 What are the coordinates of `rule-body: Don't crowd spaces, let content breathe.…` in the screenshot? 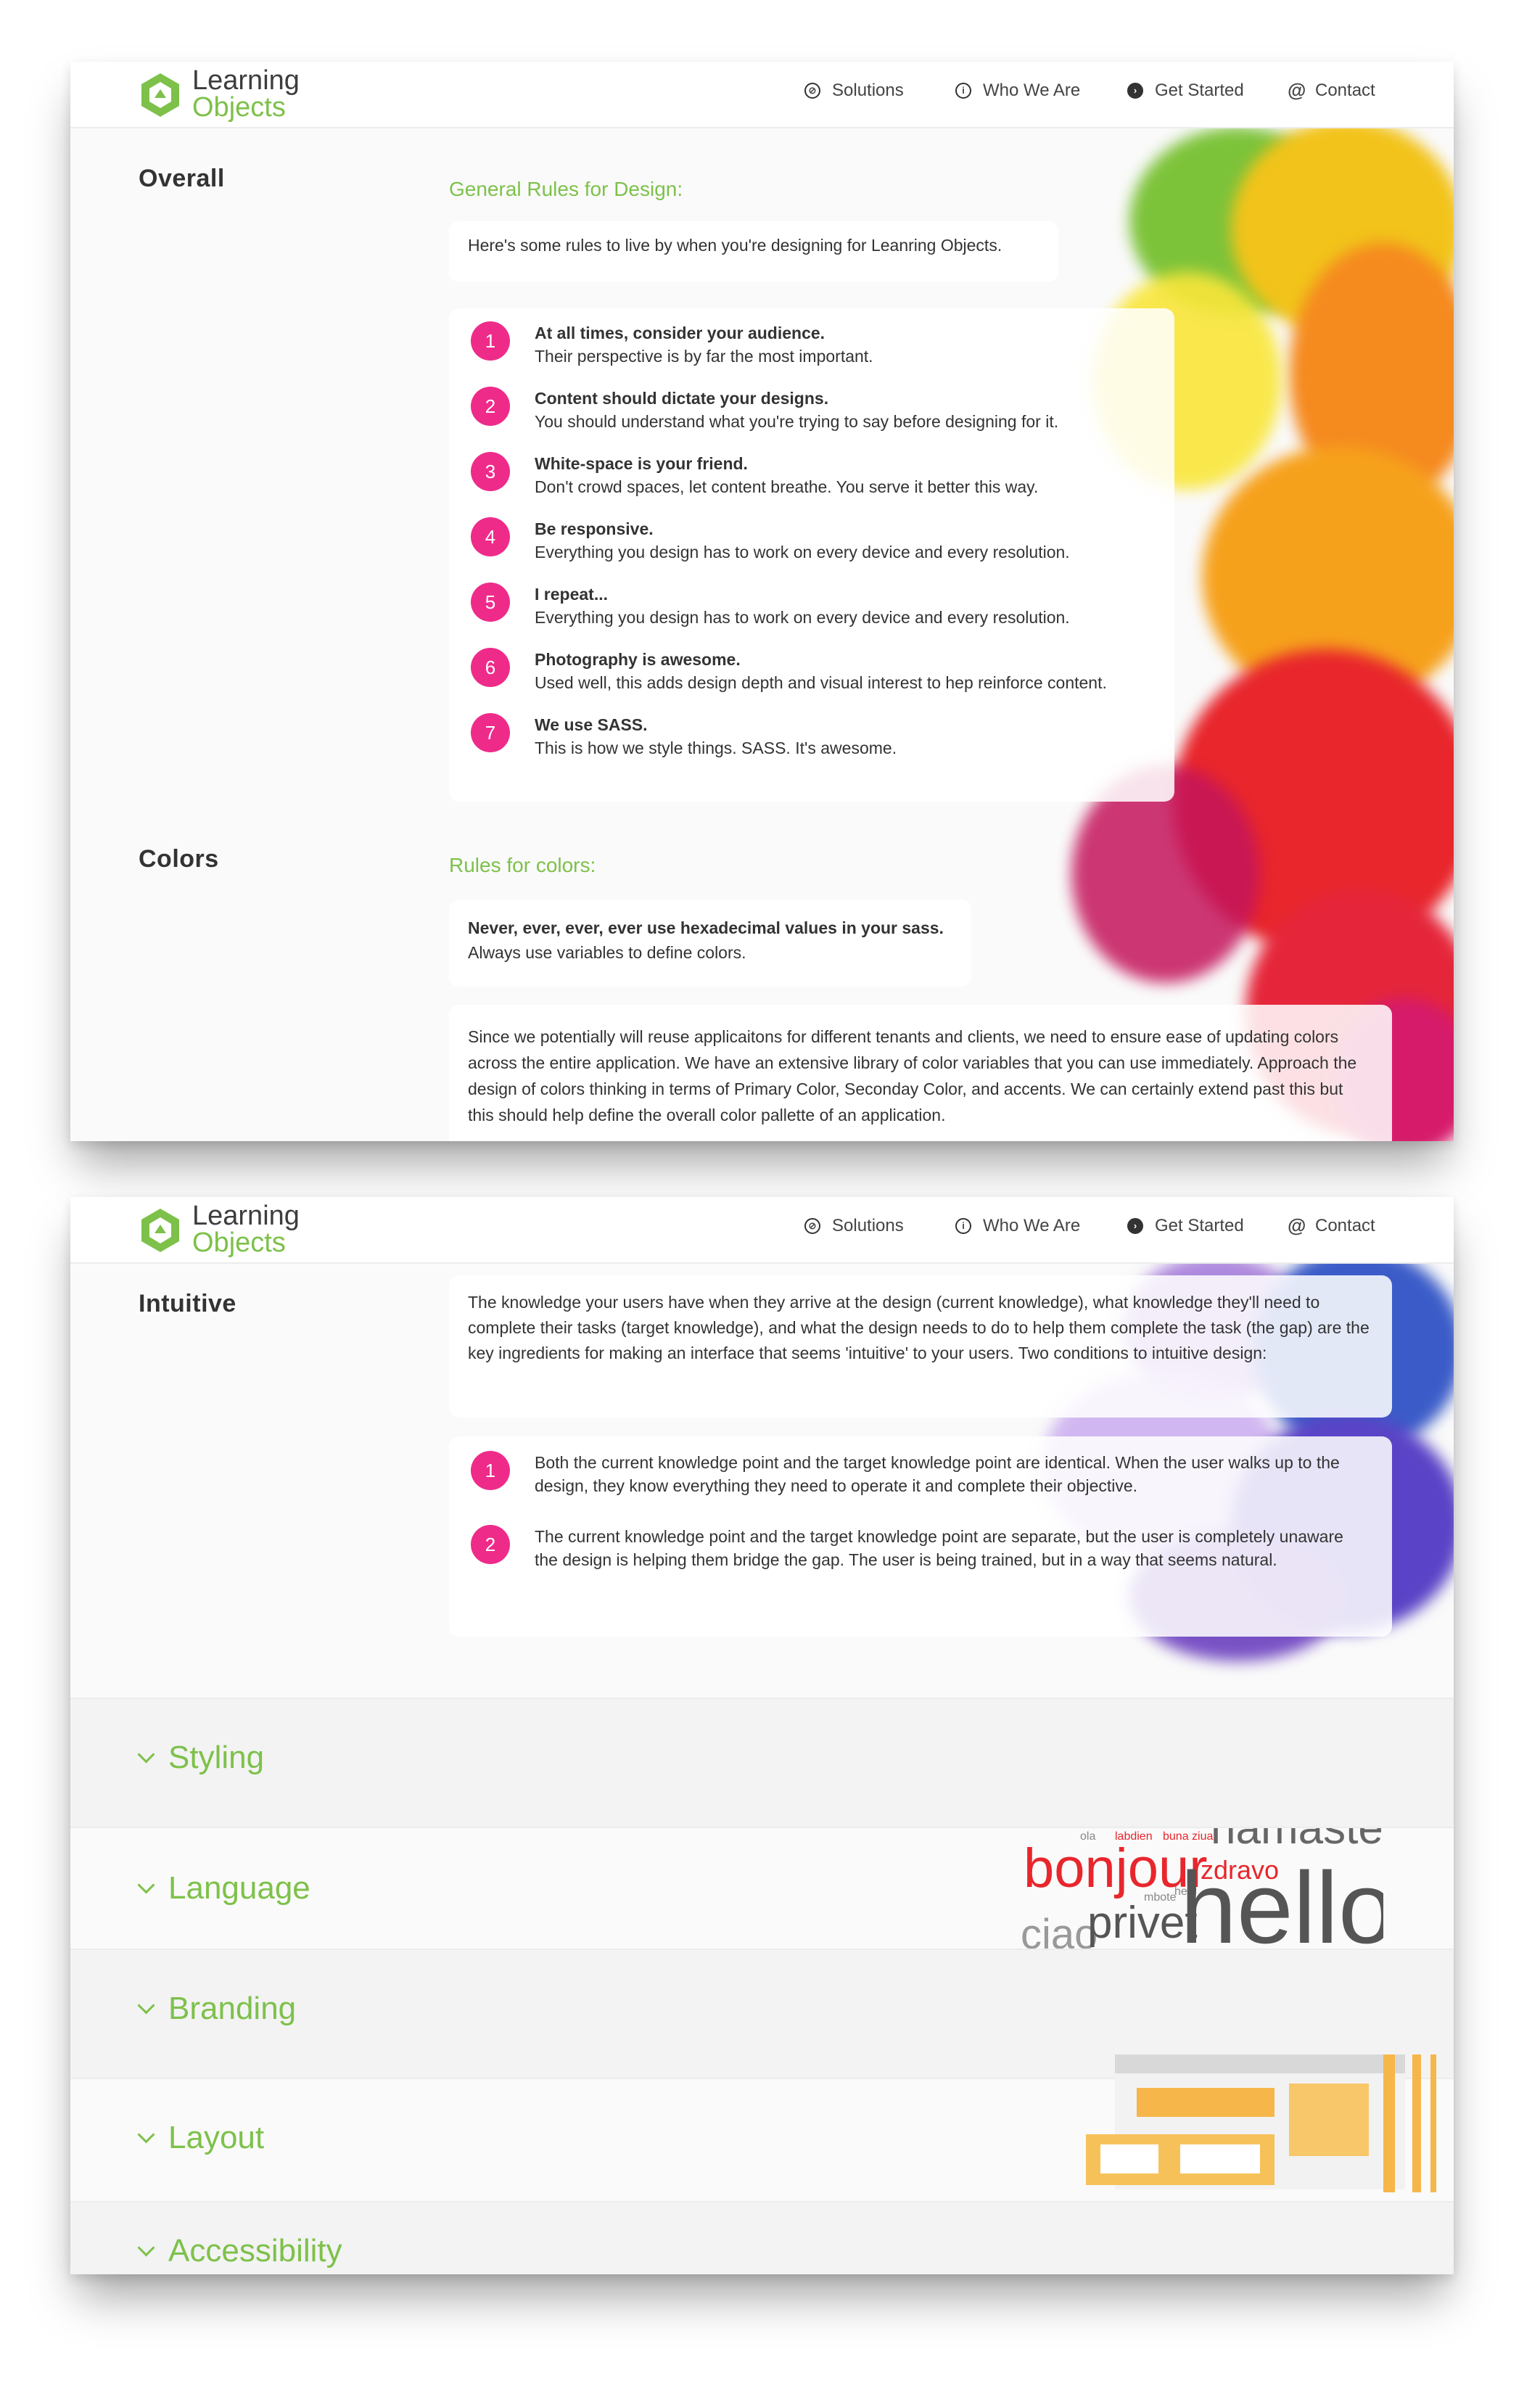 It's located at (787, 487).